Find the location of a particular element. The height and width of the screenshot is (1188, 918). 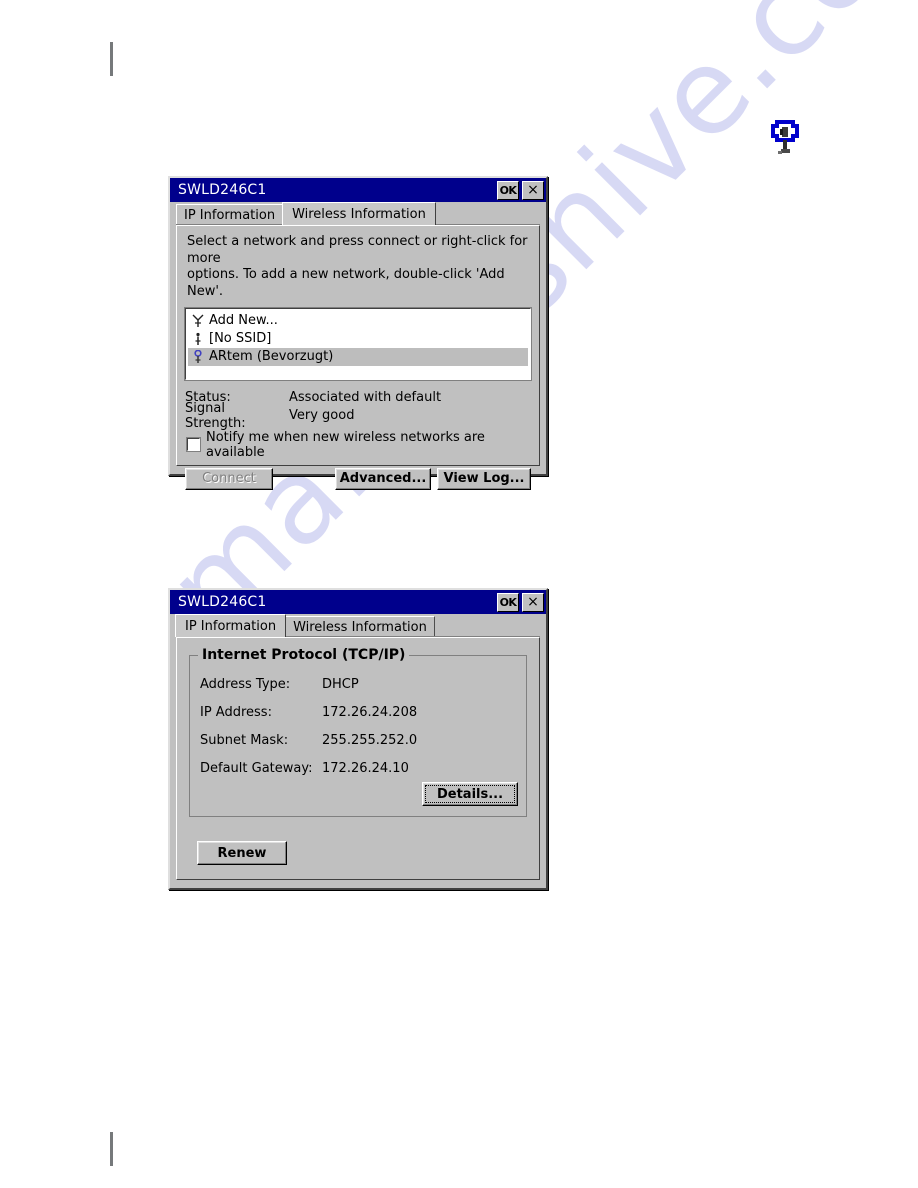

status-value: Associated with default is located at coordinates (365, 397).